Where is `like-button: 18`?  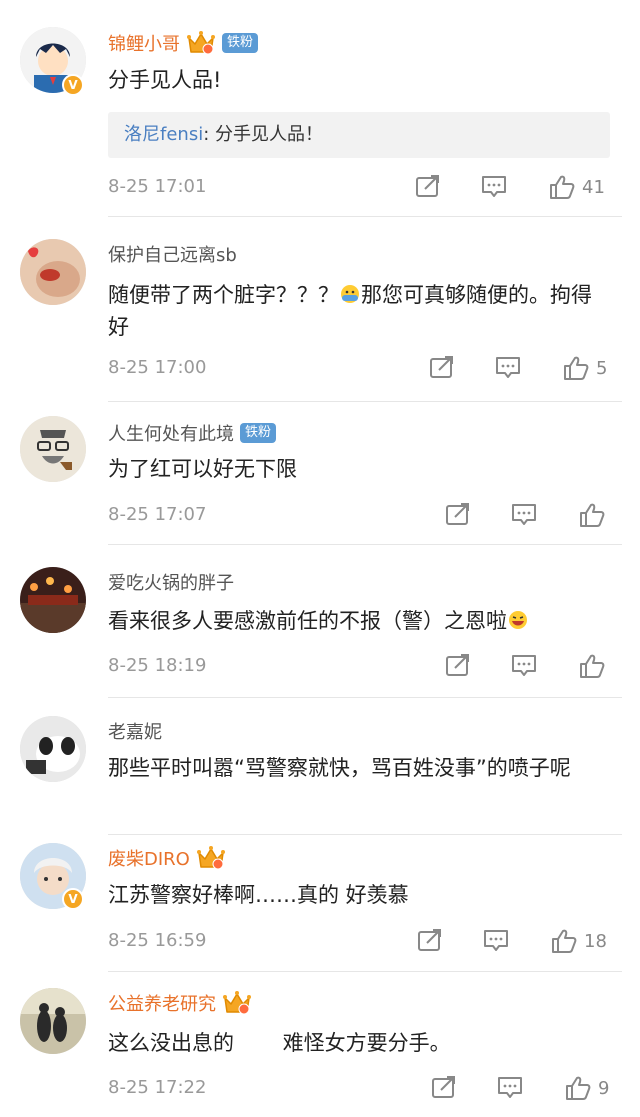 like-button: 18 is located at coordinates (578, 941).